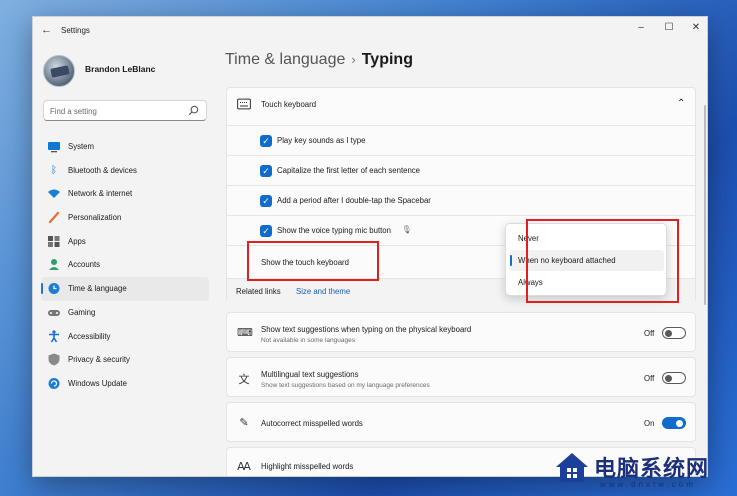 This screenshot has width=737, height=496. I want to click on sidebar-item-windows-update: Windows Update, so click(125, 384).